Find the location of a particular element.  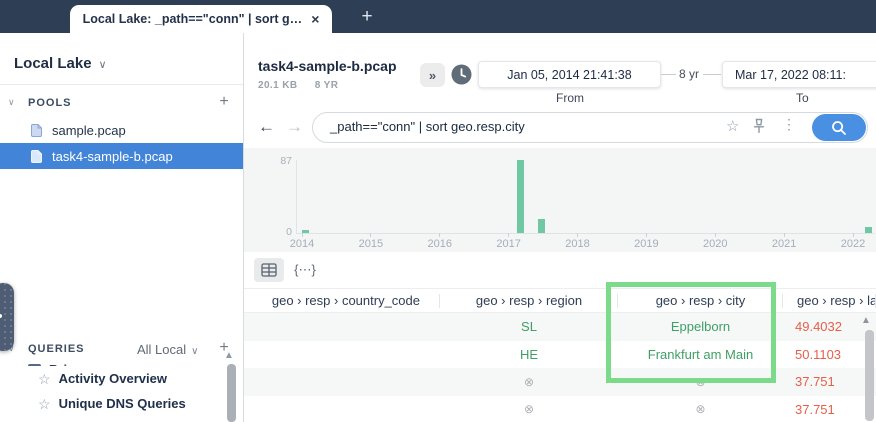

table-grid-icon is located at coordinates (269, 270).